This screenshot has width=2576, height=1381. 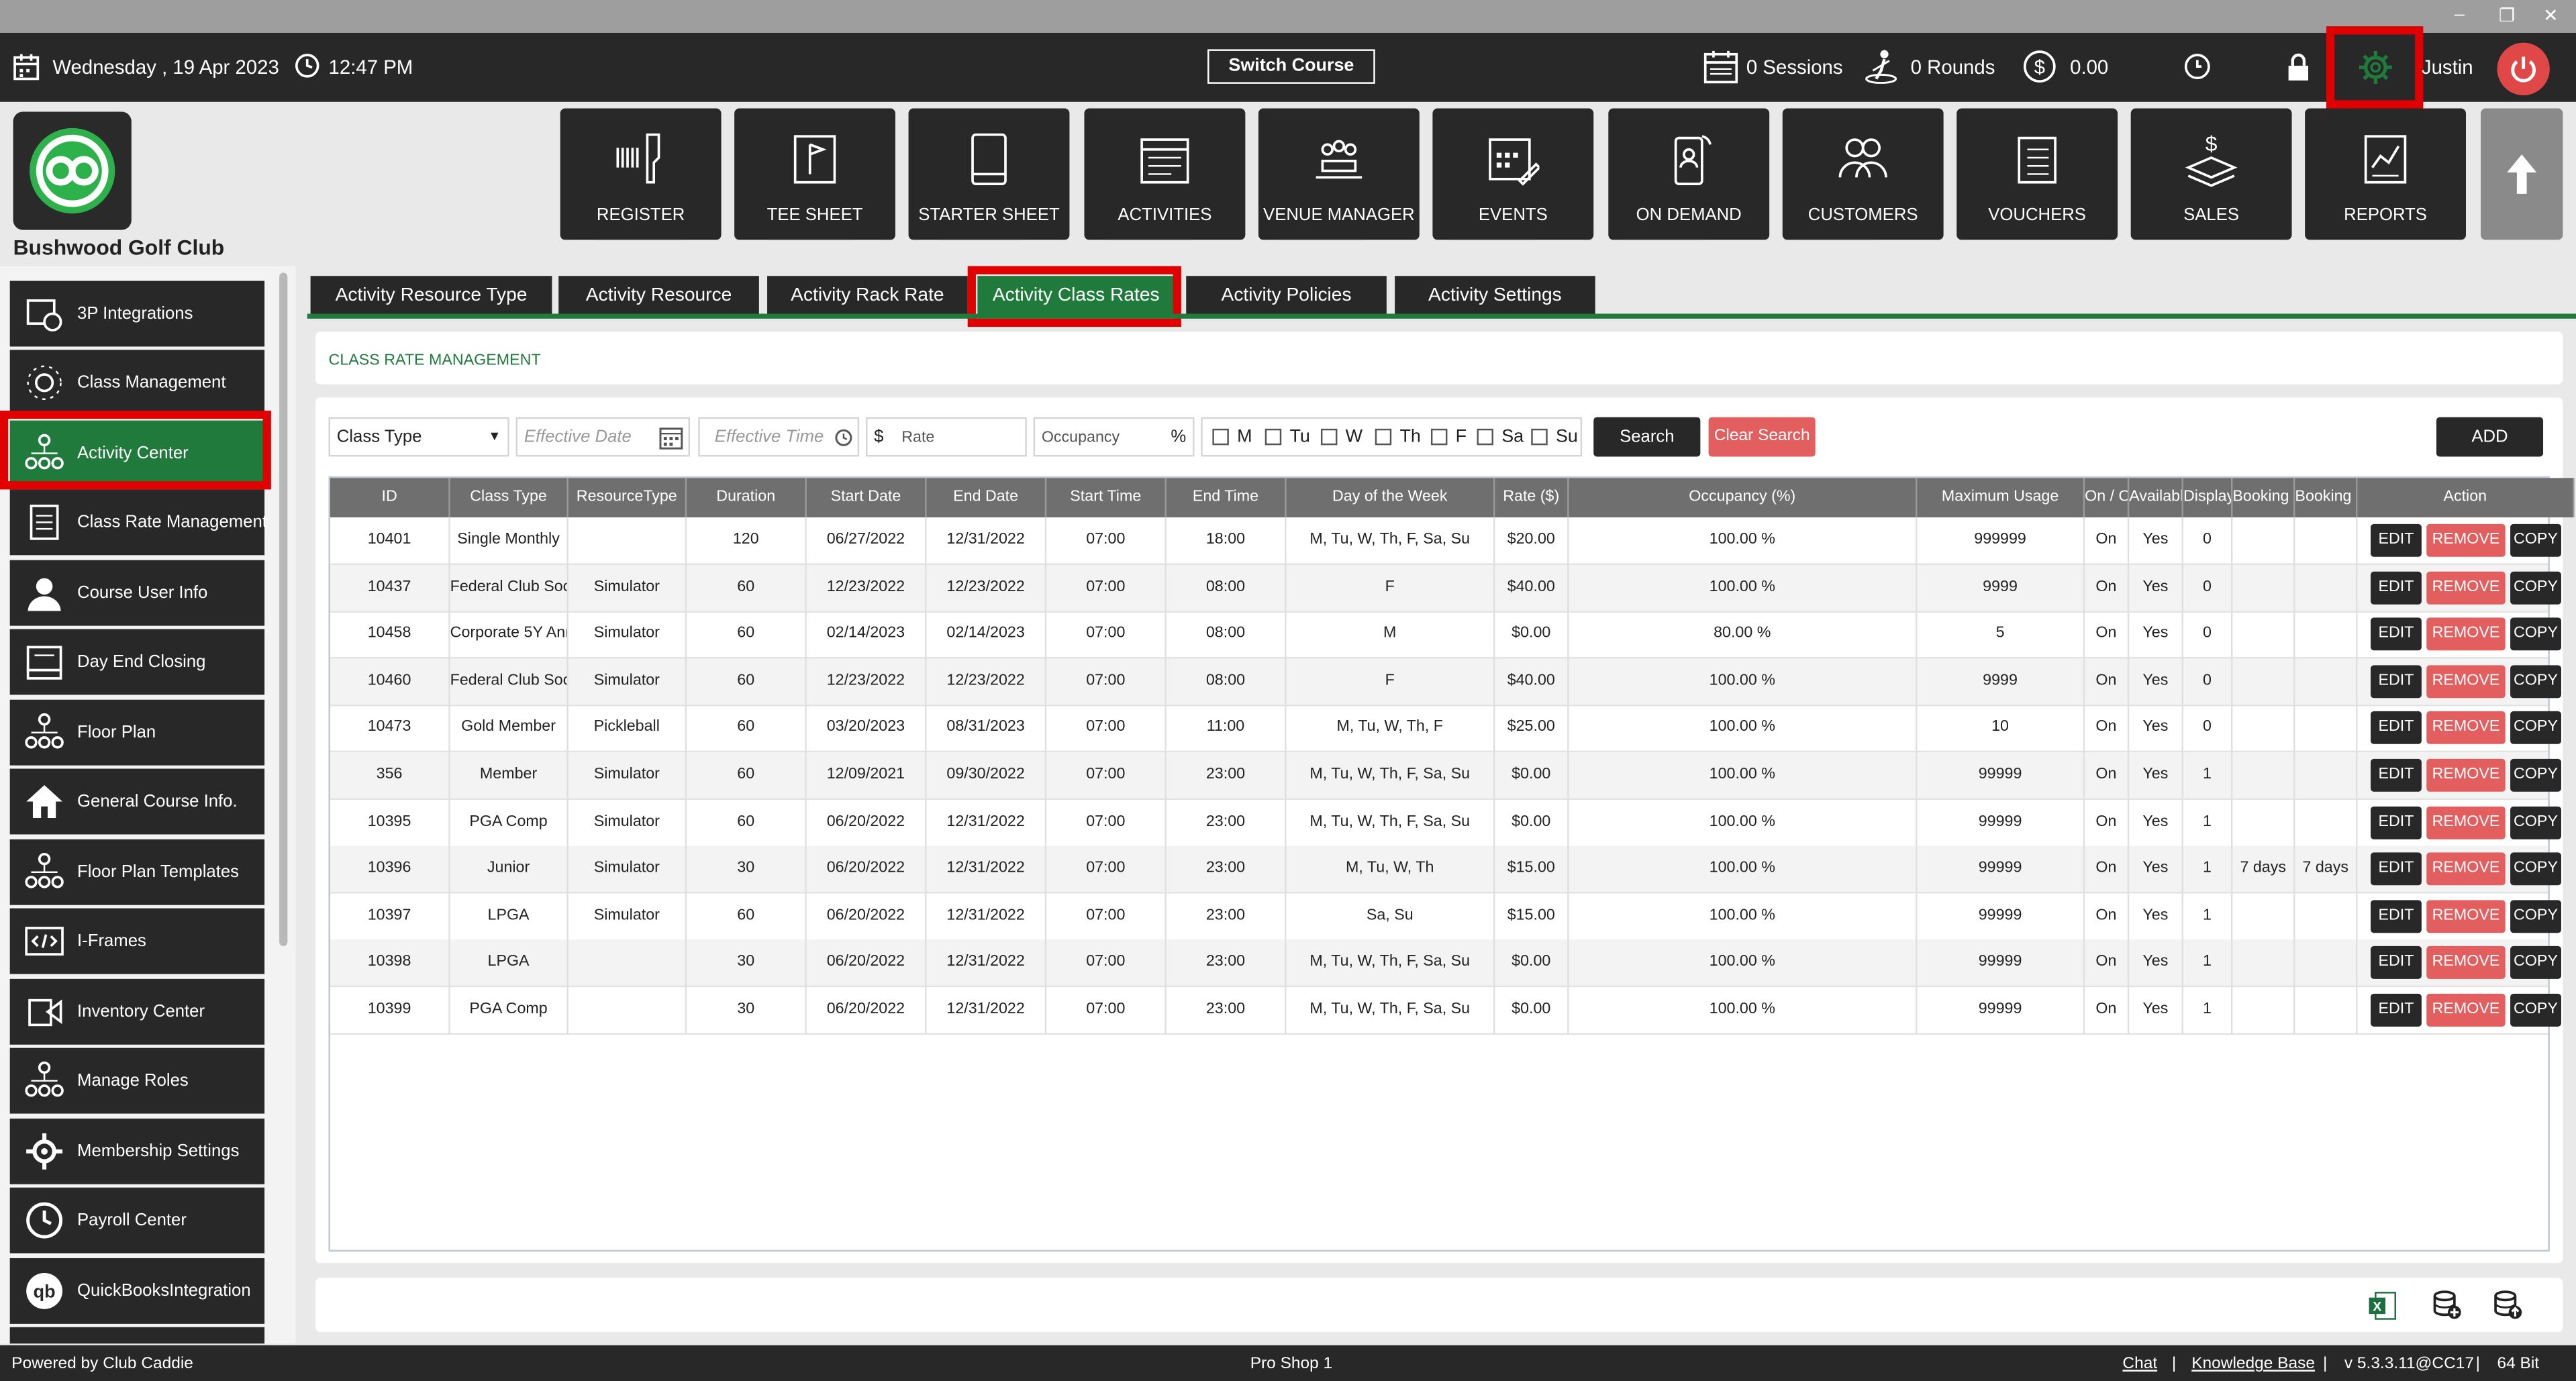 What do you see at coordinates (989, 174) in the screenshot?
I see `nav-starter-sheet: STARTER SHEET` at bounding box center [989, 174].